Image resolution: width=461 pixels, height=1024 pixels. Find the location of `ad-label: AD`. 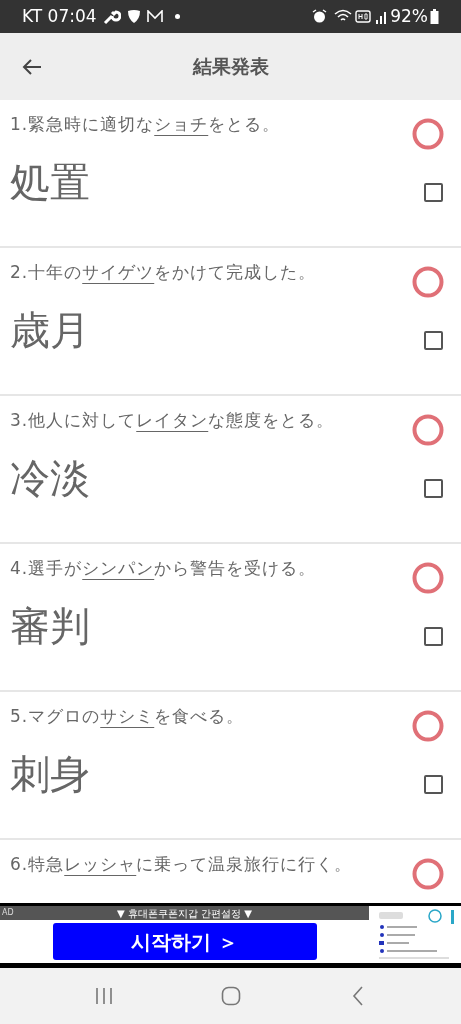

ad-label: AD is located at coordinates (8, 913).